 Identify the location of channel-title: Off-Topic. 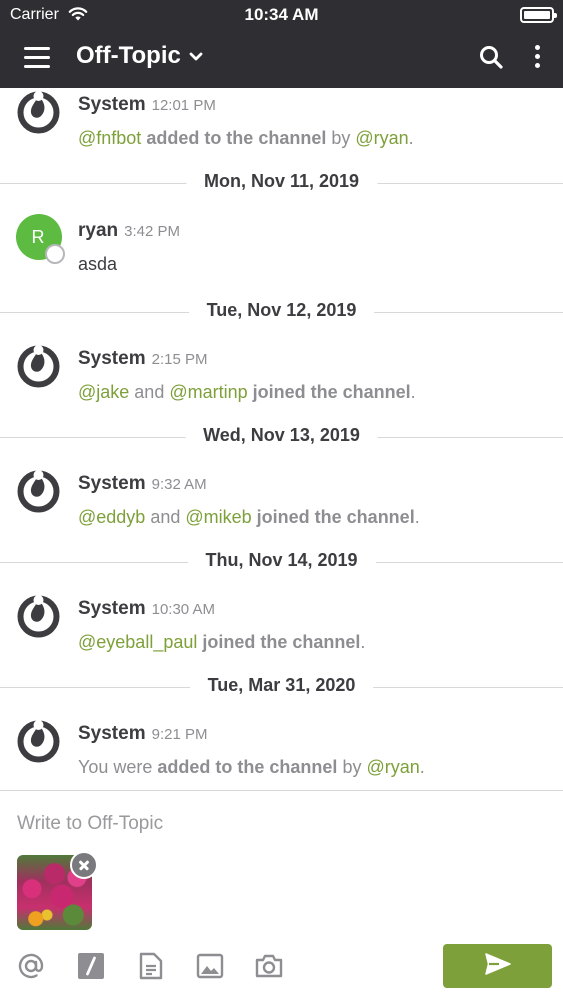
(128, 55).